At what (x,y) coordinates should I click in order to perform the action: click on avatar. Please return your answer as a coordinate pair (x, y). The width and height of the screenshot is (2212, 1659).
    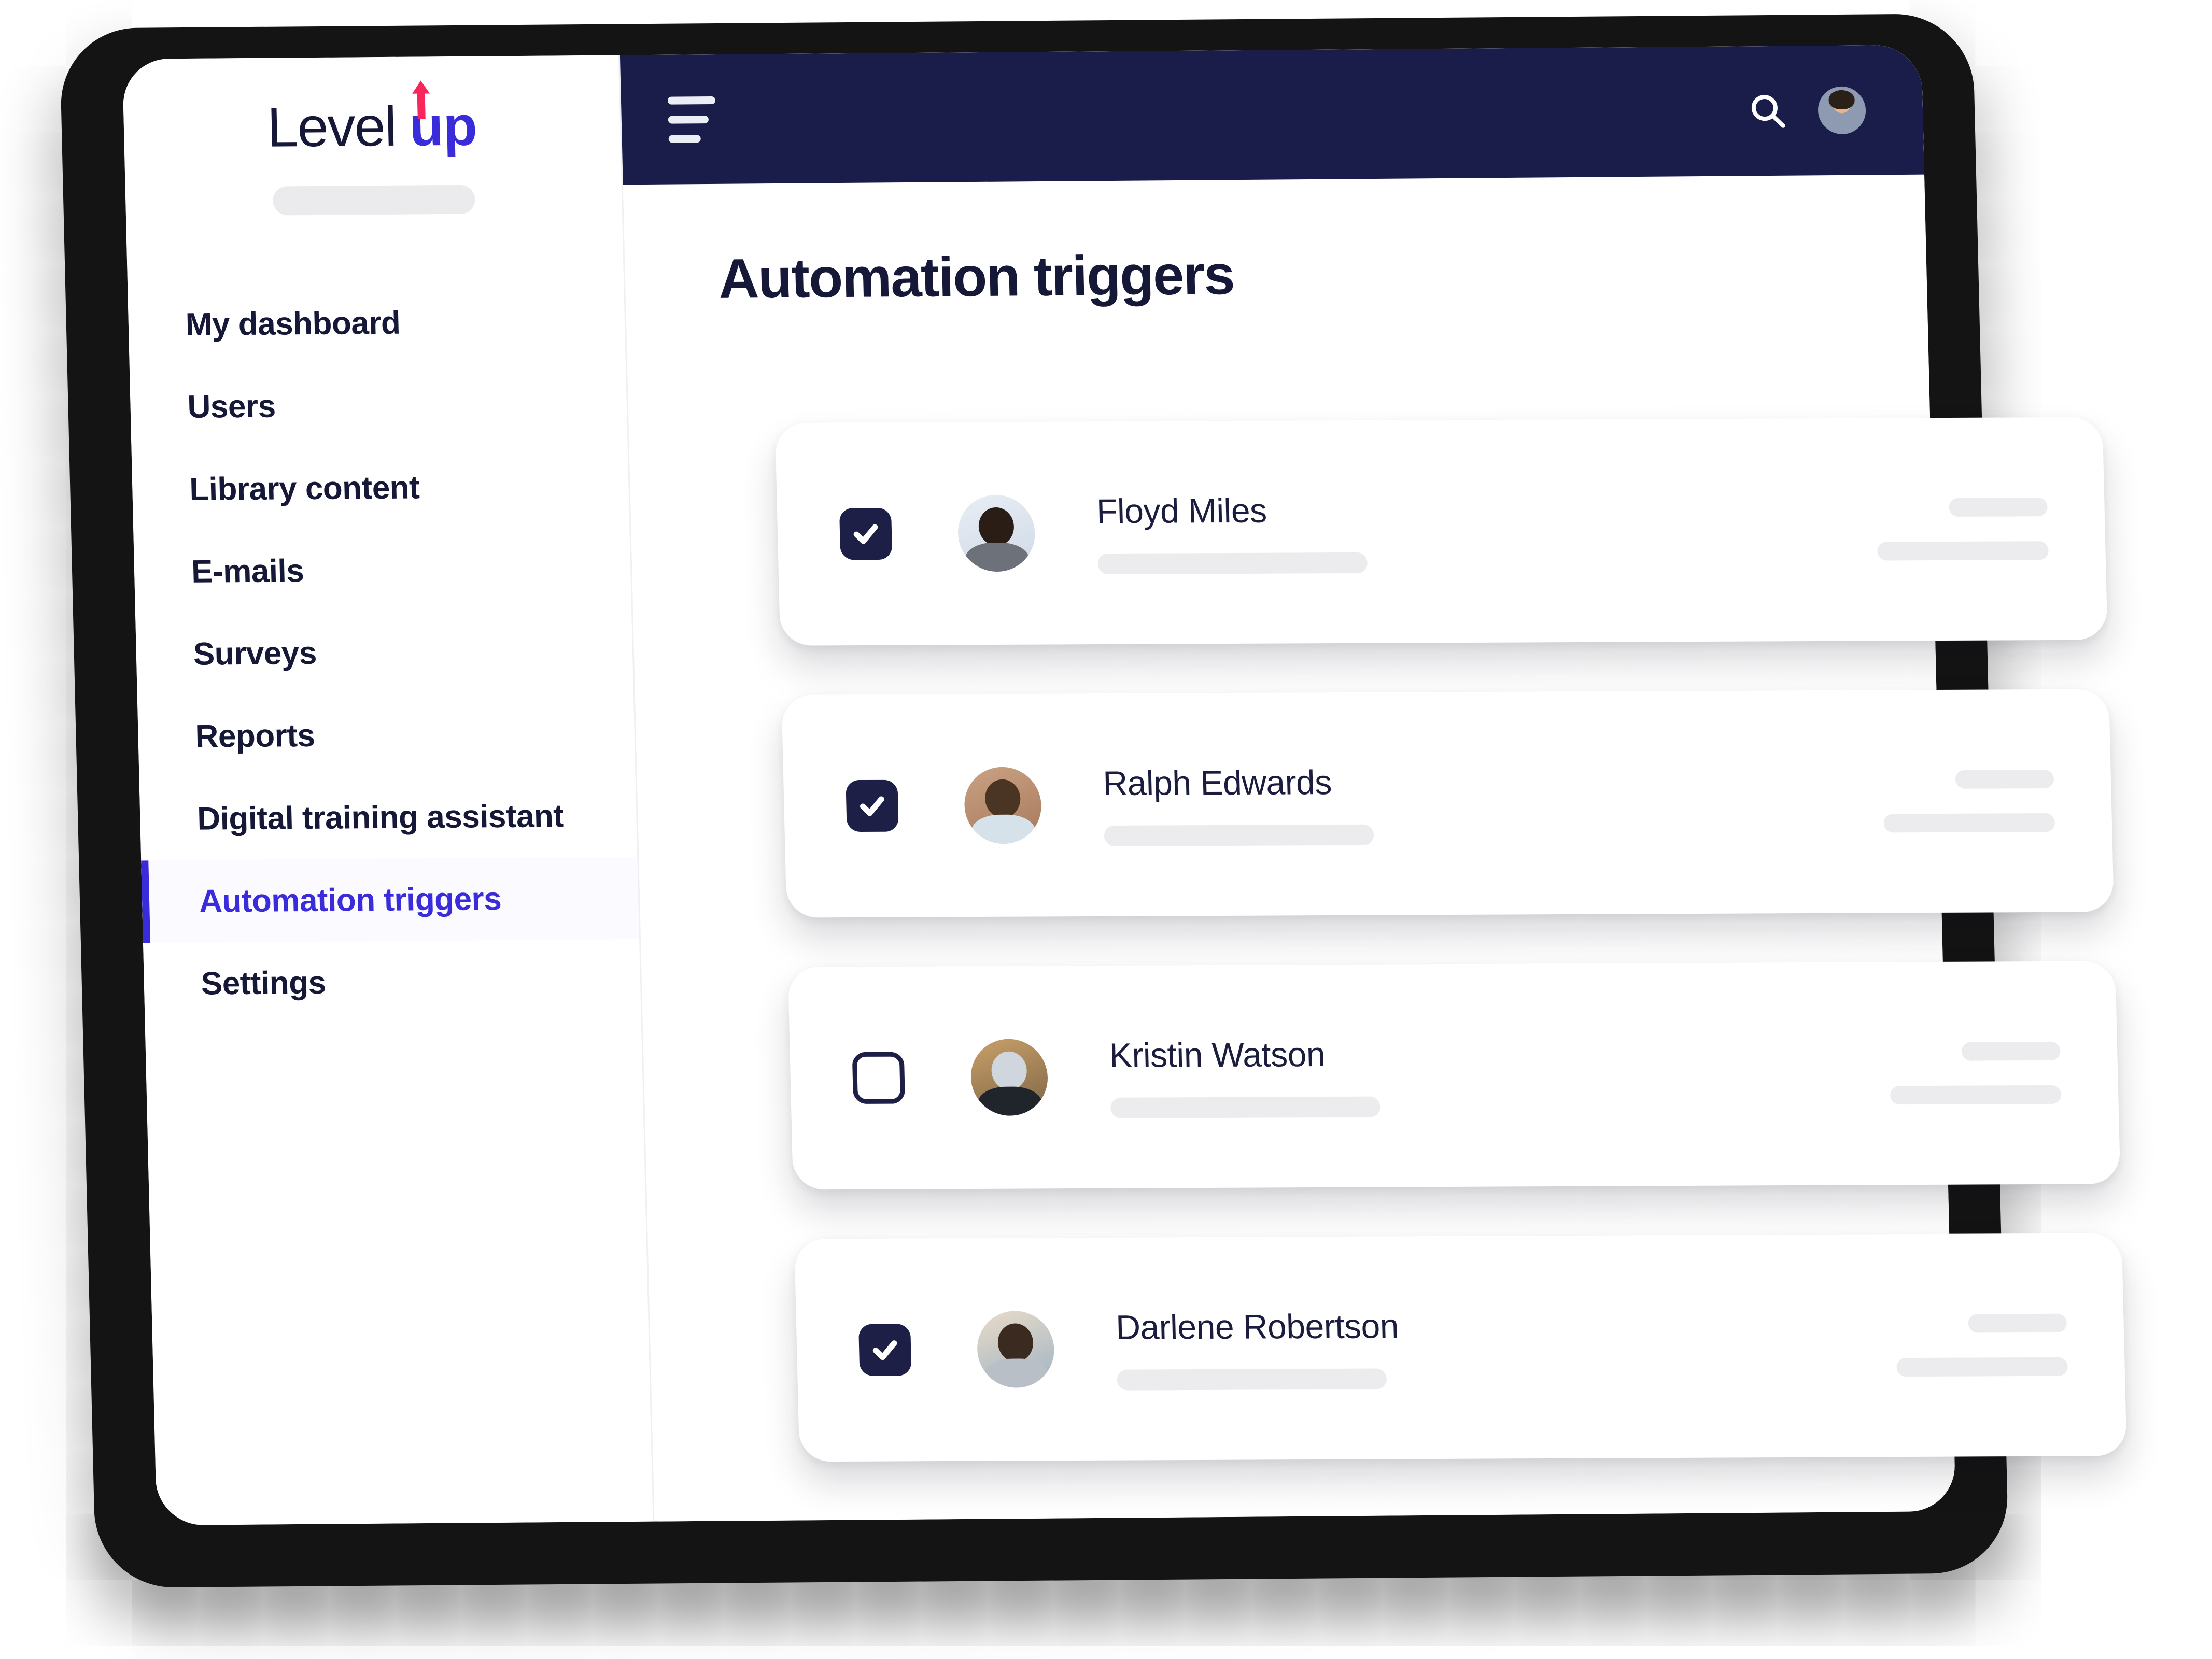
    Looking at the image, I should click on (1842, 110).